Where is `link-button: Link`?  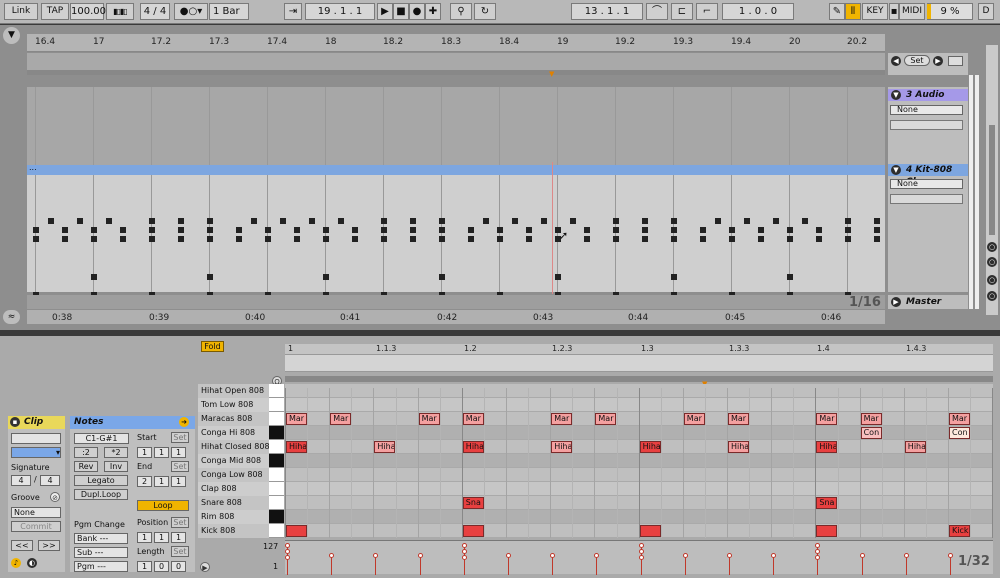 link-button: Link is located at coordinates (21, 11).